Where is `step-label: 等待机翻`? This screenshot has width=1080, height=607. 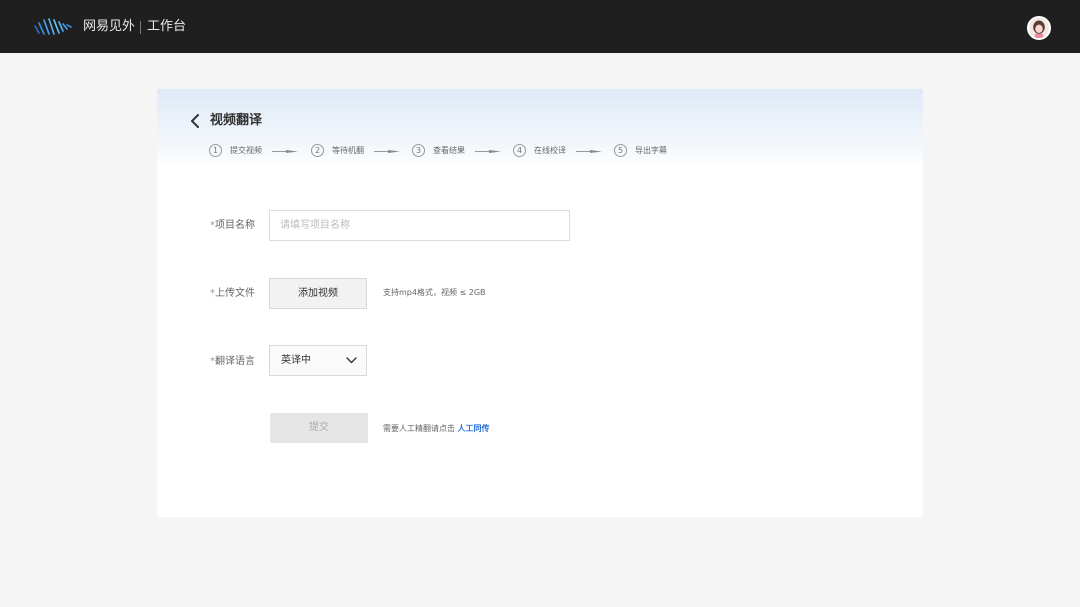
step-label: 等待机翻 is located at coordinates (348, 150).